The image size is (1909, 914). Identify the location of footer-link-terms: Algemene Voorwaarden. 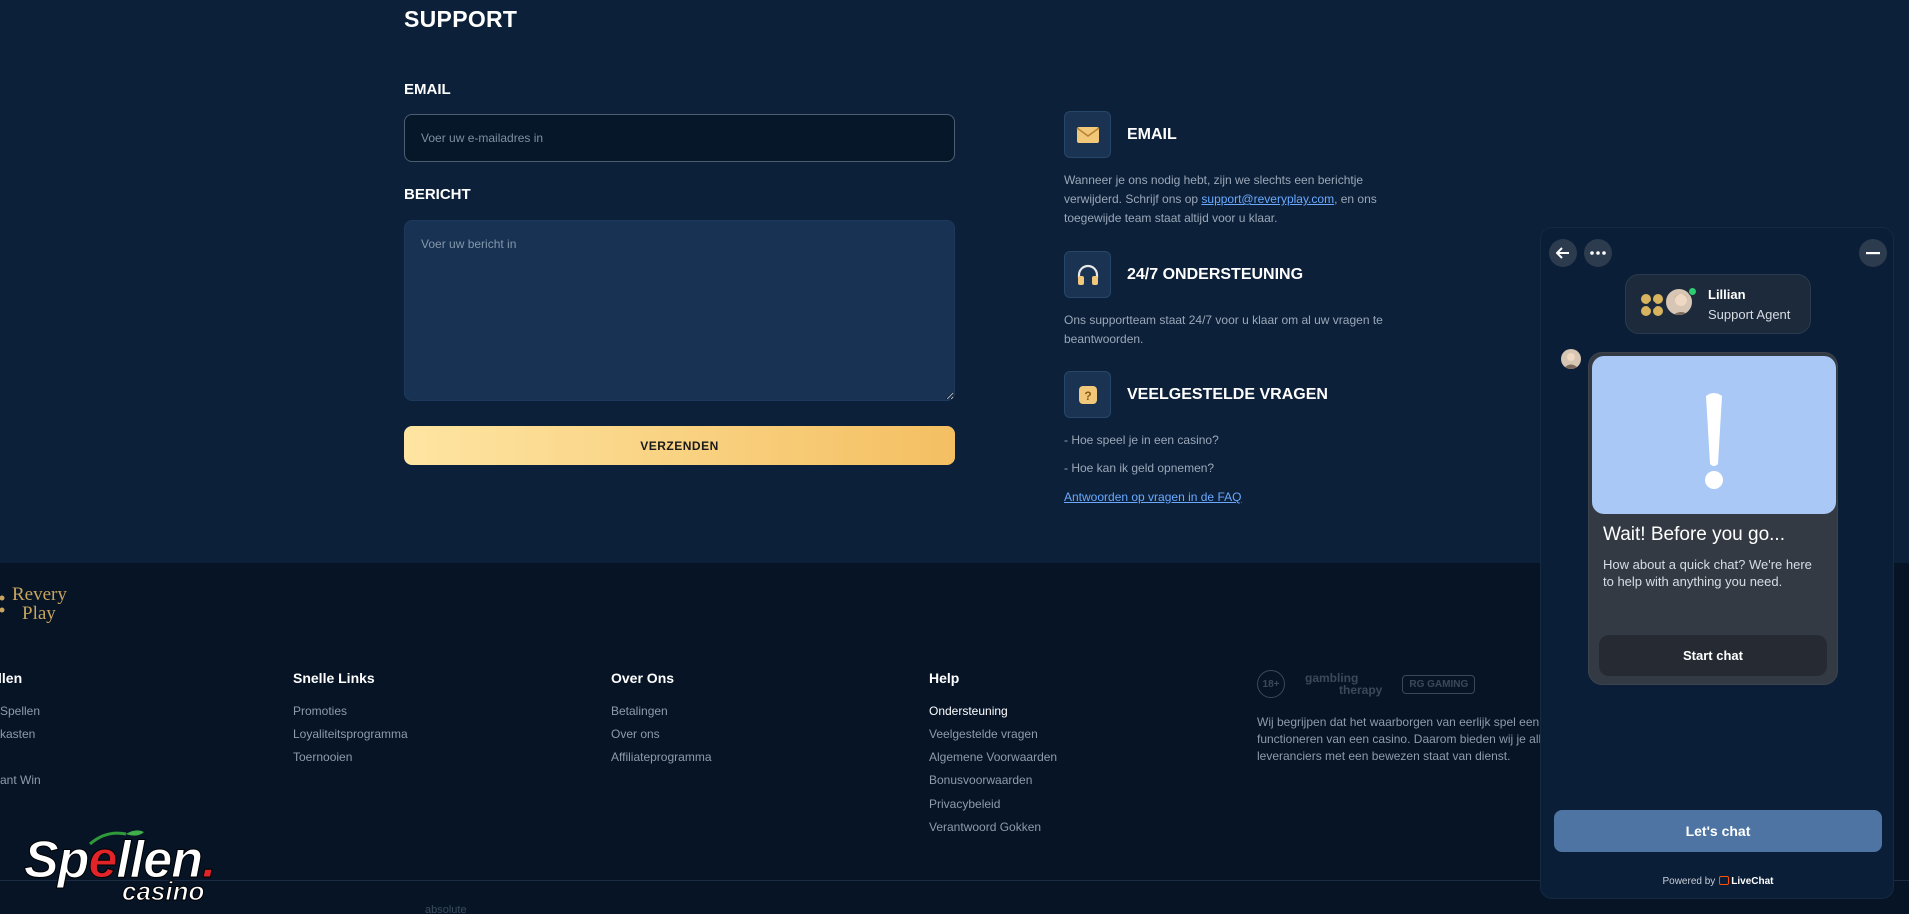
(993, 757).